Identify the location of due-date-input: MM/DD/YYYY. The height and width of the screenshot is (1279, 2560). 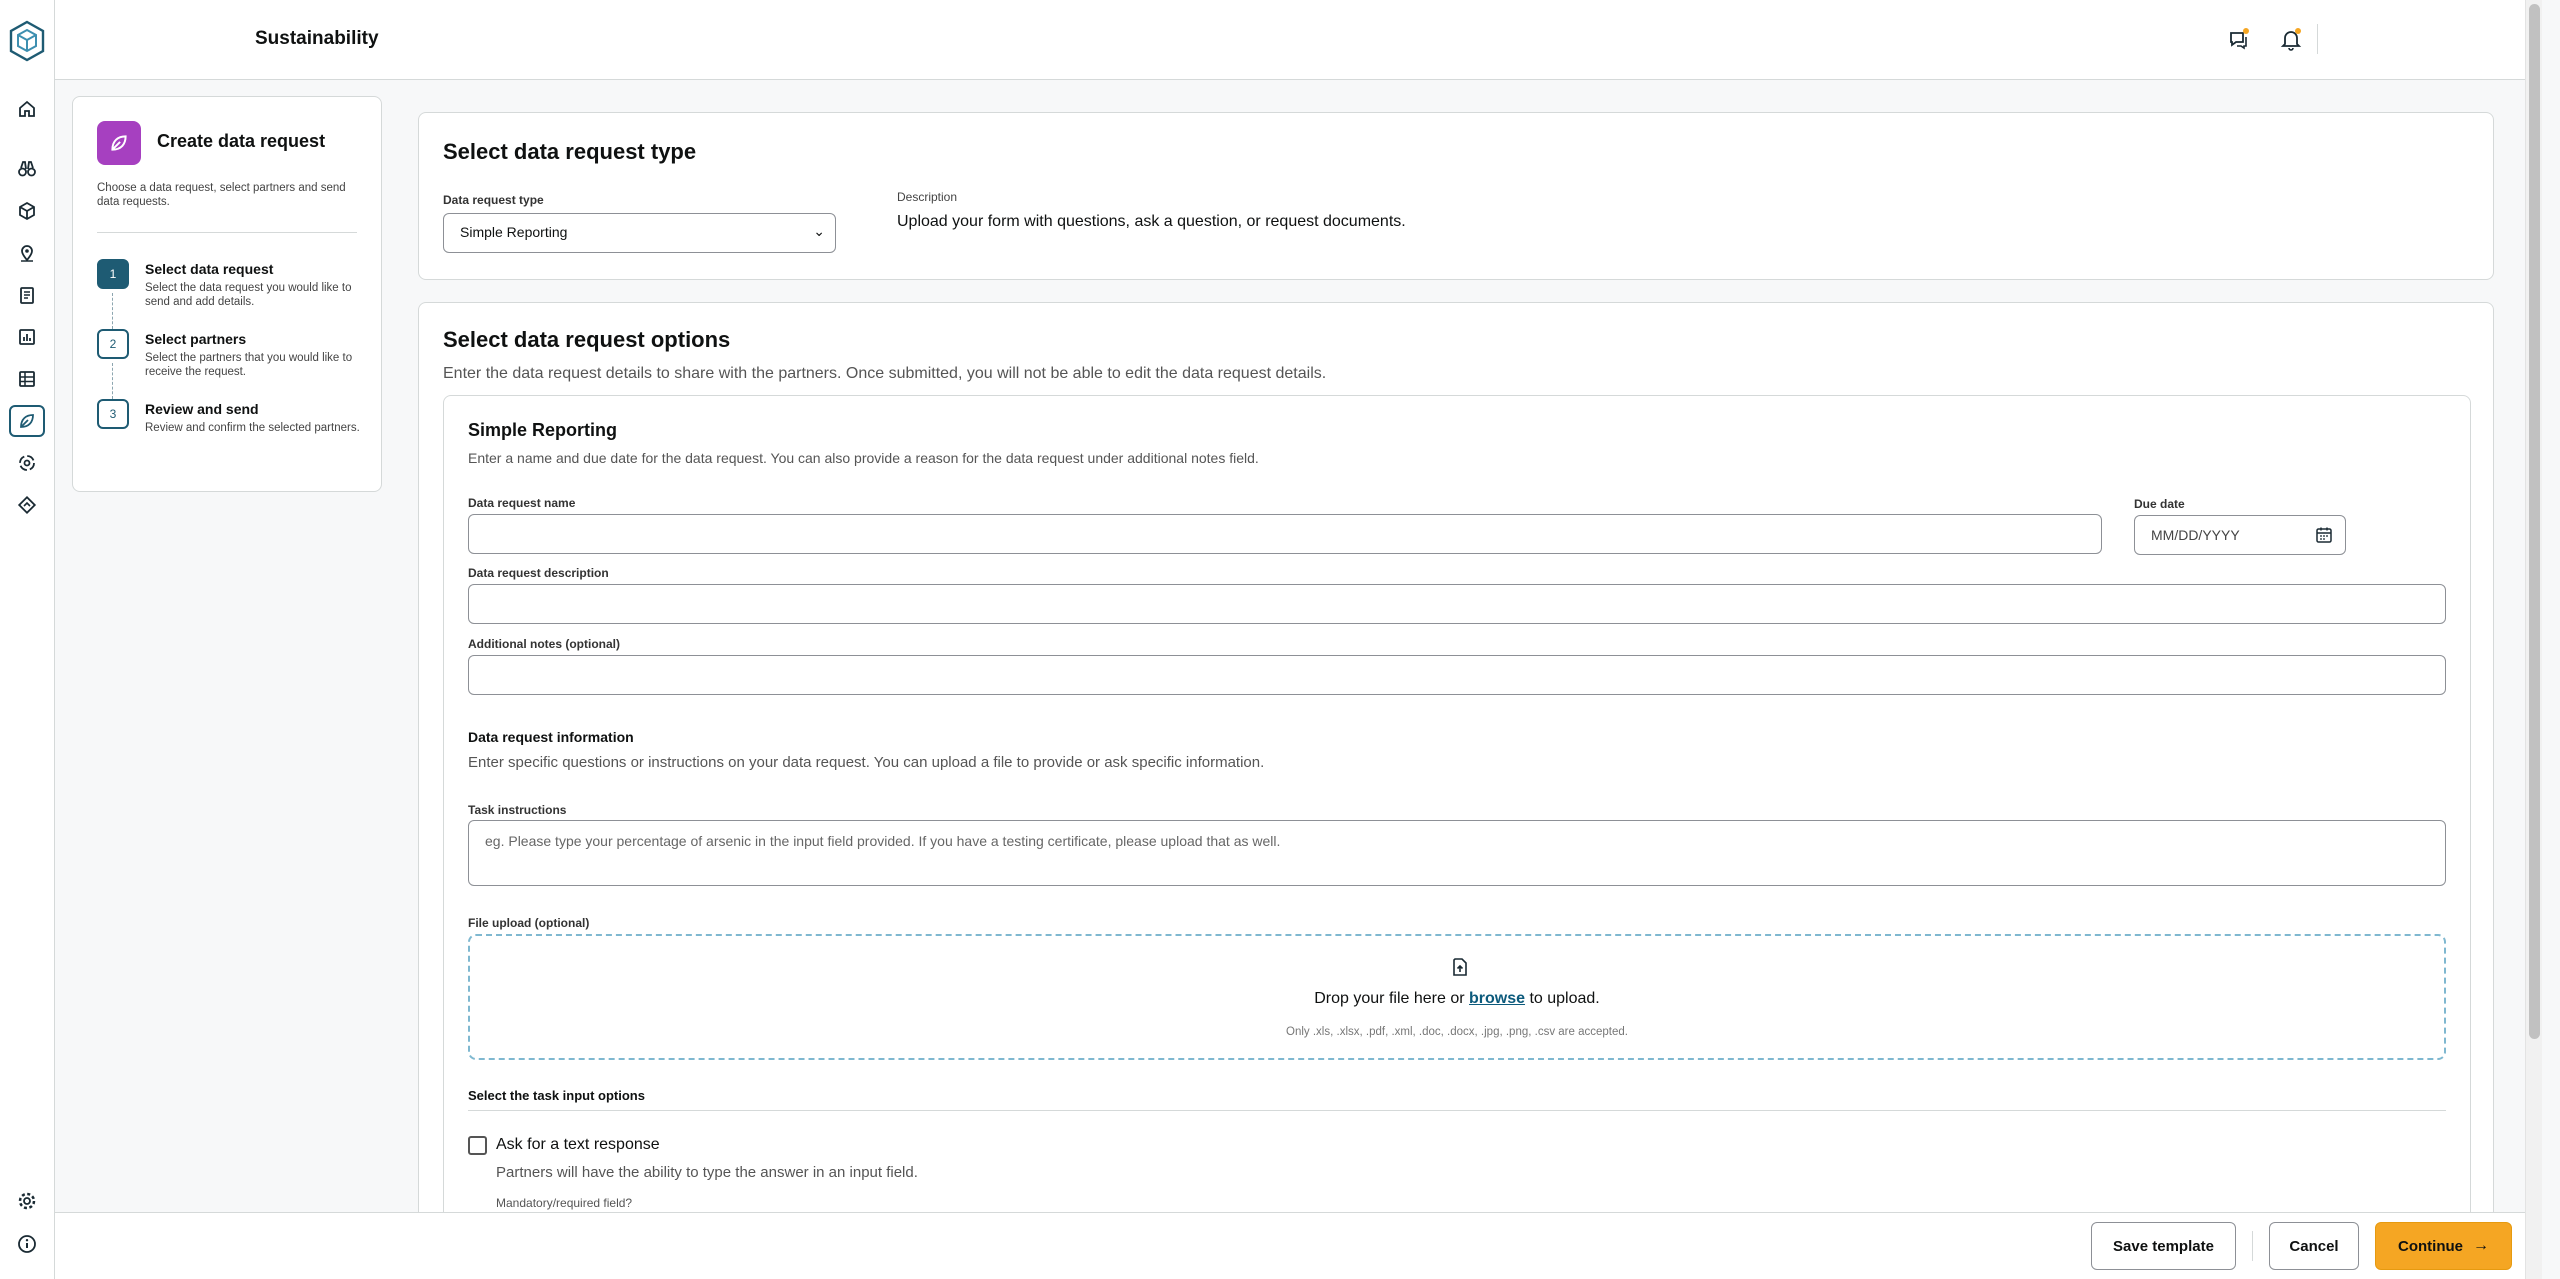
(2240, 535).